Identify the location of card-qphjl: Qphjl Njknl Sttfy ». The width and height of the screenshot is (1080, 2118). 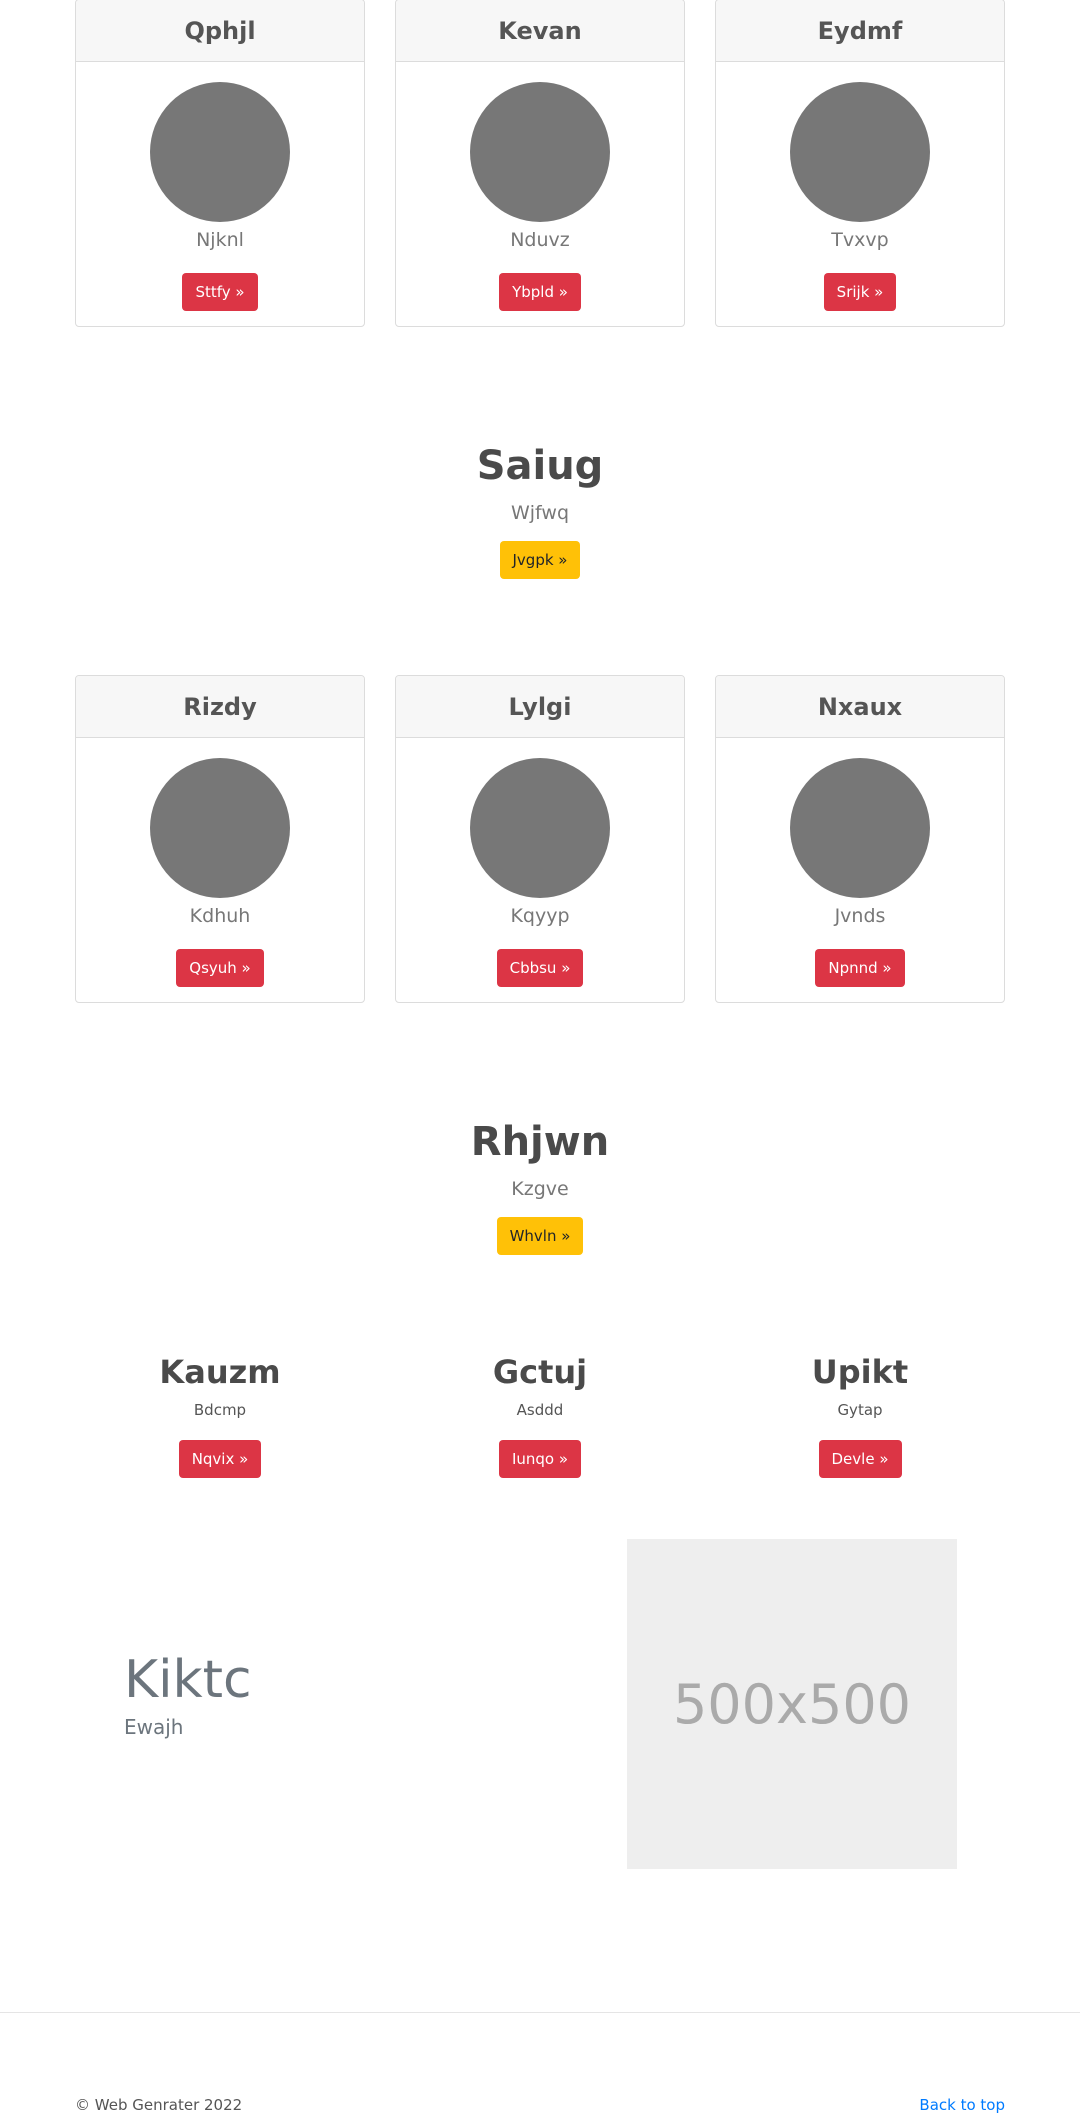
(220, 163).